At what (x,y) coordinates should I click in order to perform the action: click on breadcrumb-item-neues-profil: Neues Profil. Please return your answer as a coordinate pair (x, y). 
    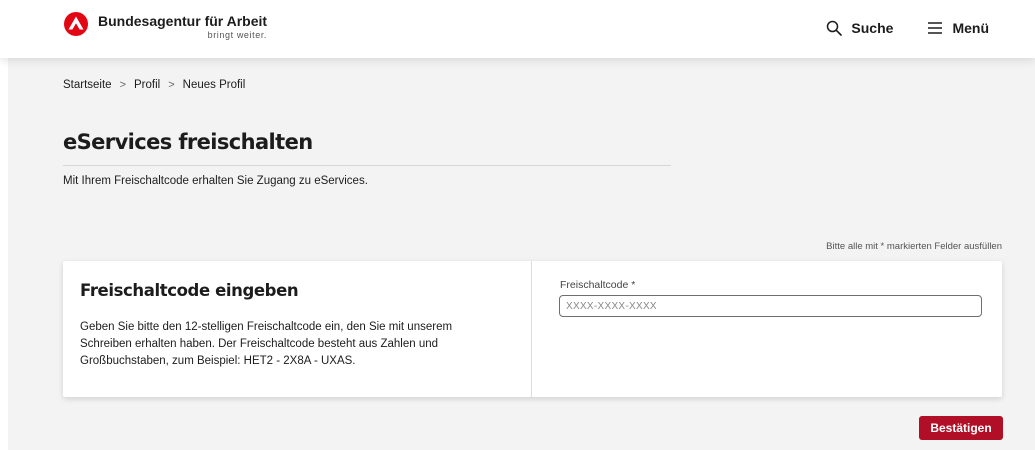
    Looking at the image, I should click on (214, 85).